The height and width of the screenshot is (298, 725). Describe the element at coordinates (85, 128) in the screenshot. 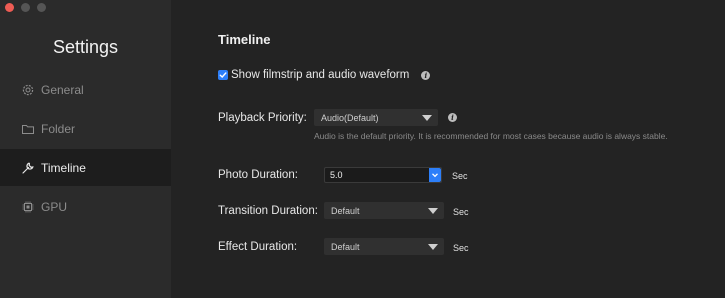

I see `sidebar-item-folder: Folder` at that location.